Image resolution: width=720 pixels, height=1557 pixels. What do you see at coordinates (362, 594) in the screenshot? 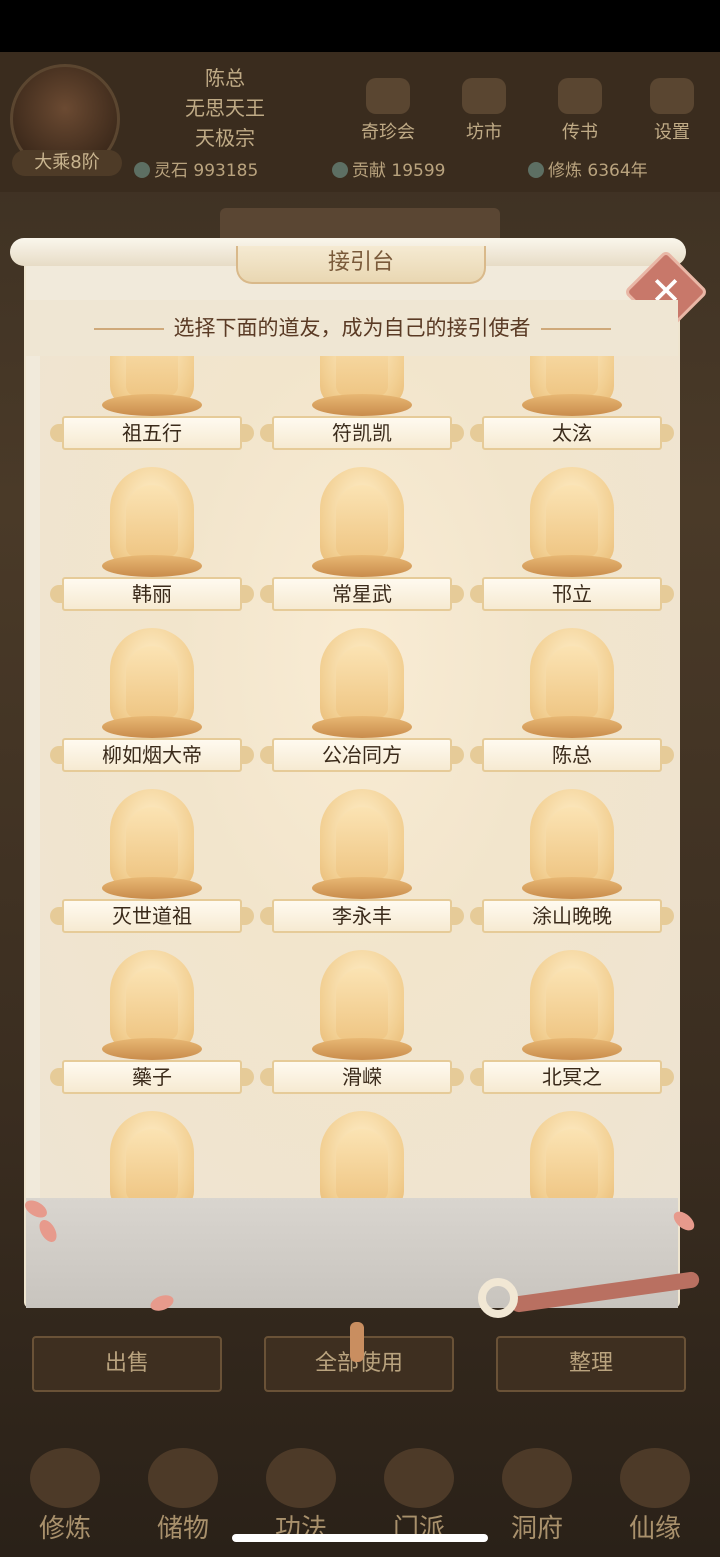
I see `envoy-name: 常星武` at bounding box center [362, 594].